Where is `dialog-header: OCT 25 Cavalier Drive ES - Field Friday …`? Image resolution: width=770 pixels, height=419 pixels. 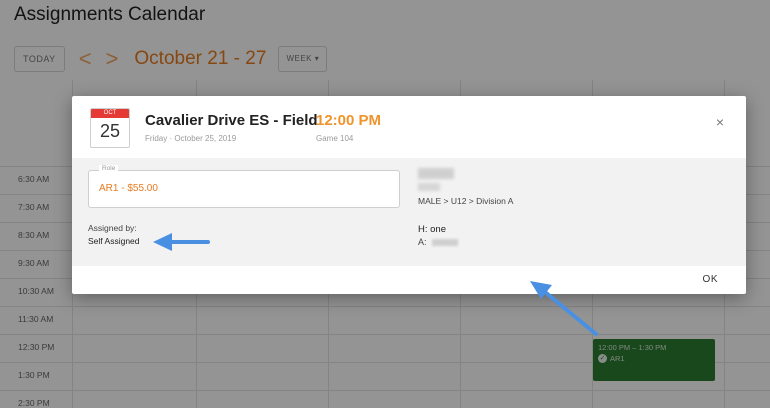 dialog-header: OCT 25 Cavalier Drive ES - Field Friday … is located at coordinates (409, 127).